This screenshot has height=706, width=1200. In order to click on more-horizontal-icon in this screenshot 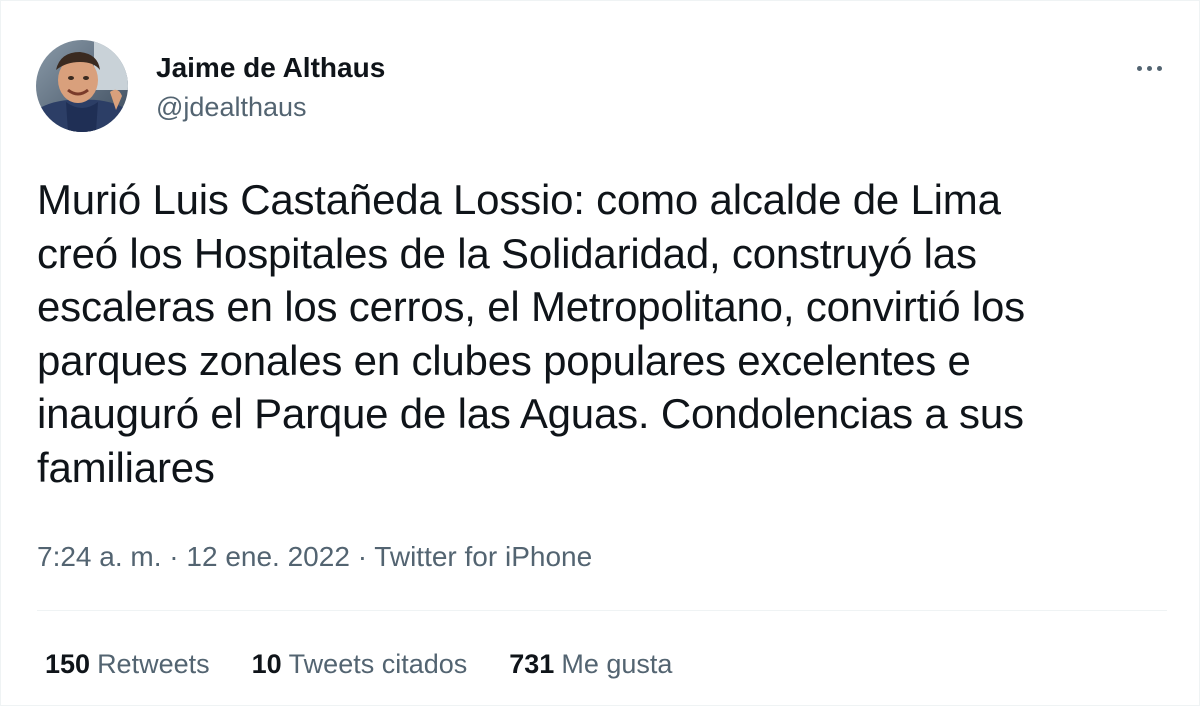, I will do `click(1149, 68)`.